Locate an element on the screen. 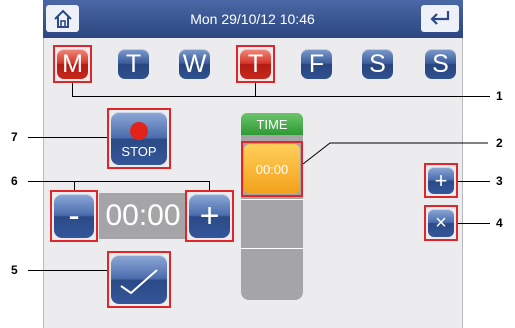  callout-number-1: 1 is located at coordinates (499, 96).